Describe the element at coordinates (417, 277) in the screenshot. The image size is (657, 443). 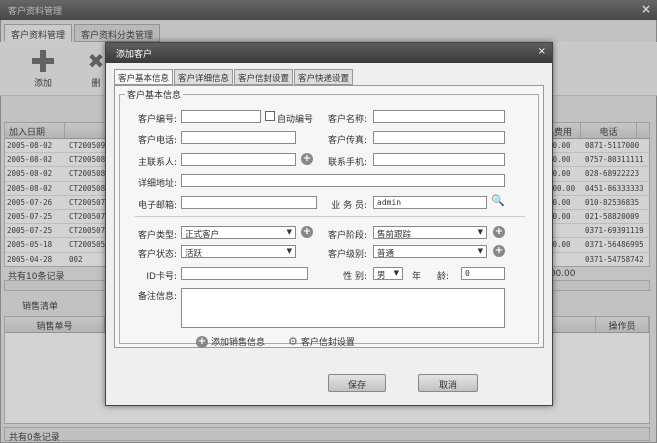
I see `year-label: 年` at that location.